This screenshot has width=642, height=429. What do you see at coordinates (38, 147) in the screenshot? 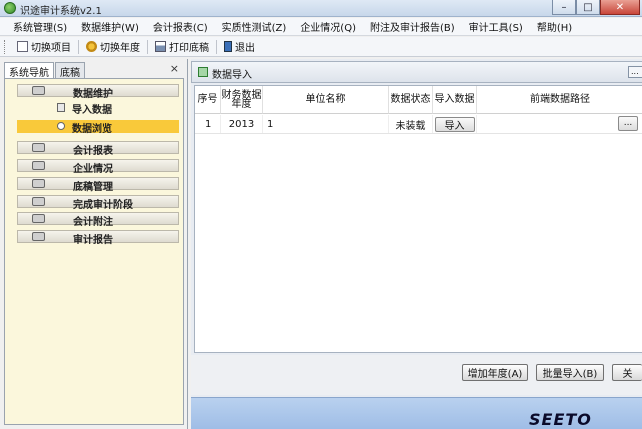
I see `report-icon` at bounding box center [38, 147].